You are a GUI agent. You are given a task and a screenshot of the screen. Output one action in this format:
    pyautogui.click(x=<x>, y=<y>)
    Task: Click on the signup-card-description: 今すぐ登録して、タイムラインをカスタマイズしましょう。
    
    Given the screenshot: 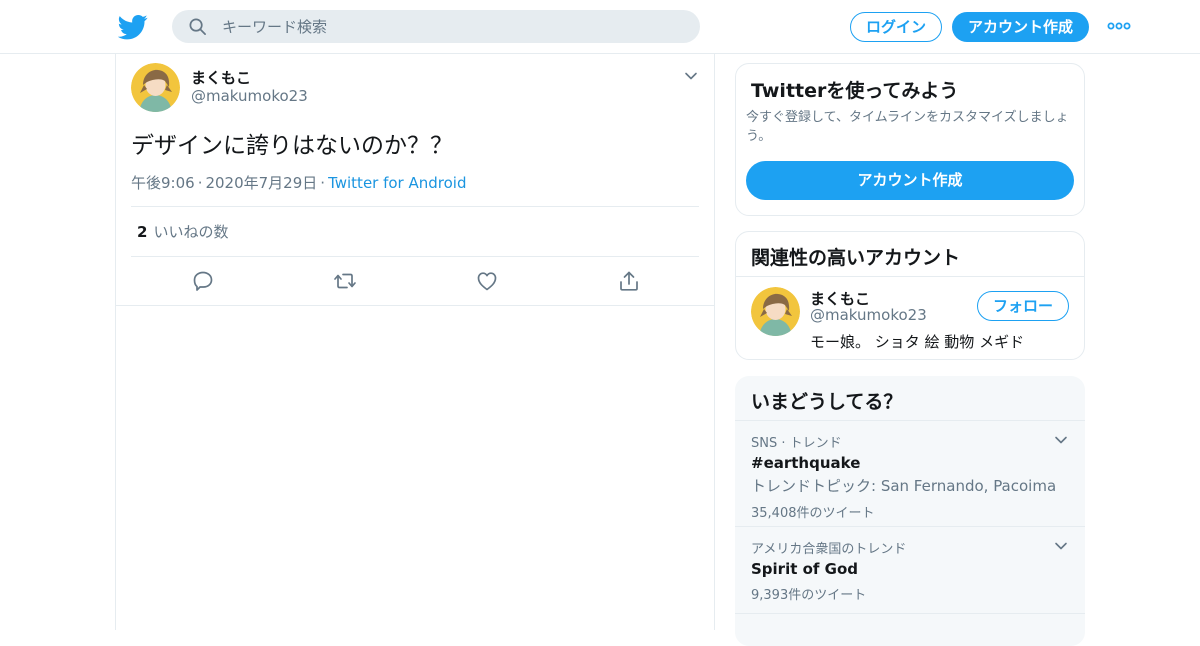 What is the action you would take?
    pyautogui.click(x=907, y=127)
    